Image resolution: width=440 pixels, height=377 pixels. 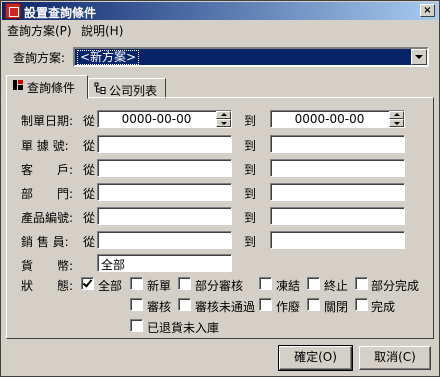 What do you see at coordinates (47, 218) in the screenshot?
I see `product-no-label: 產品編號:` at bounding box center [47, 218].